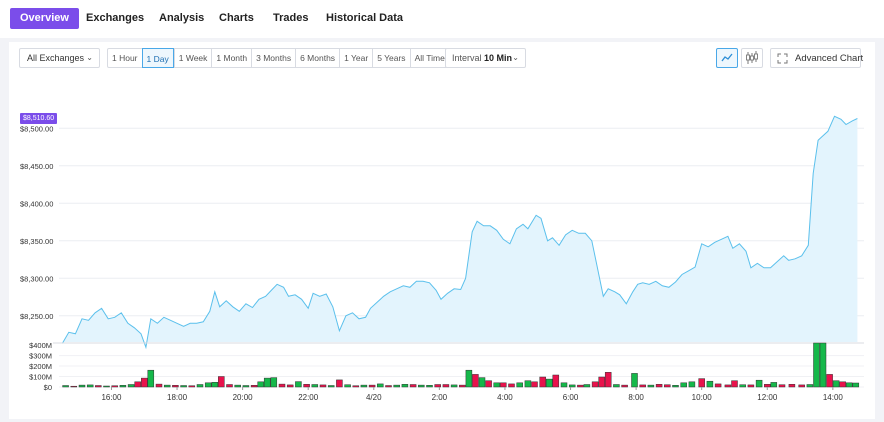 The width and height of the screenshot is (884, 422). What do you see at coordinates (157, 58) in the screenshot?
I see `range-1-day: 1 Day` at bounding box center [157, 58].